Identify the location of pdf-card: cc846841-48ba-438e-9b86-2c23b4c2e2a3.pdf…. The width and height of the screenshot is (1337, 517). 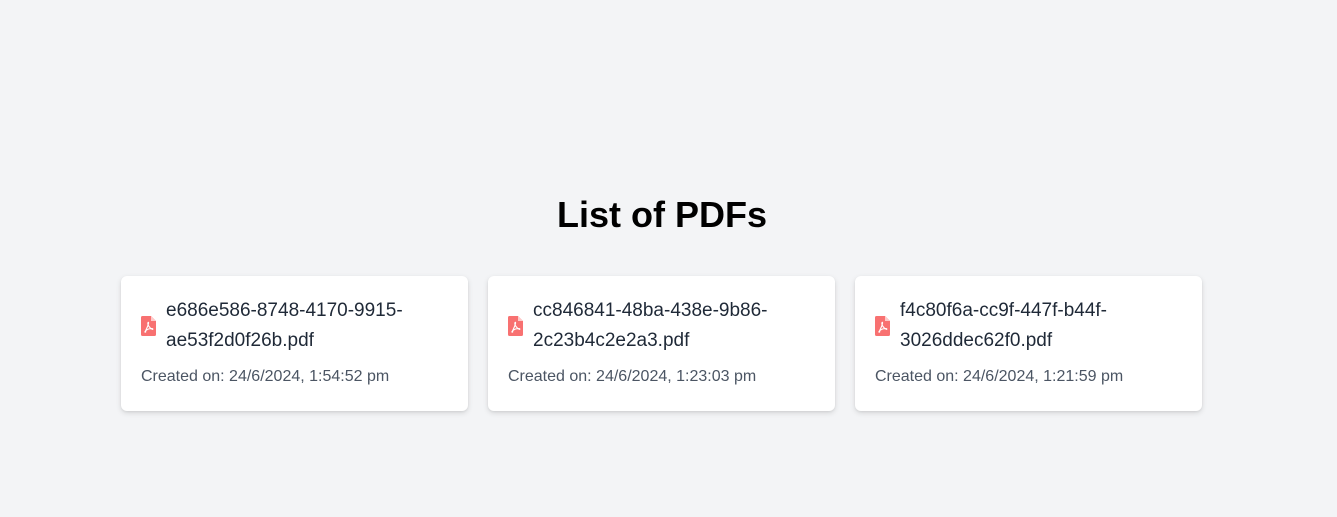
(661, 343).